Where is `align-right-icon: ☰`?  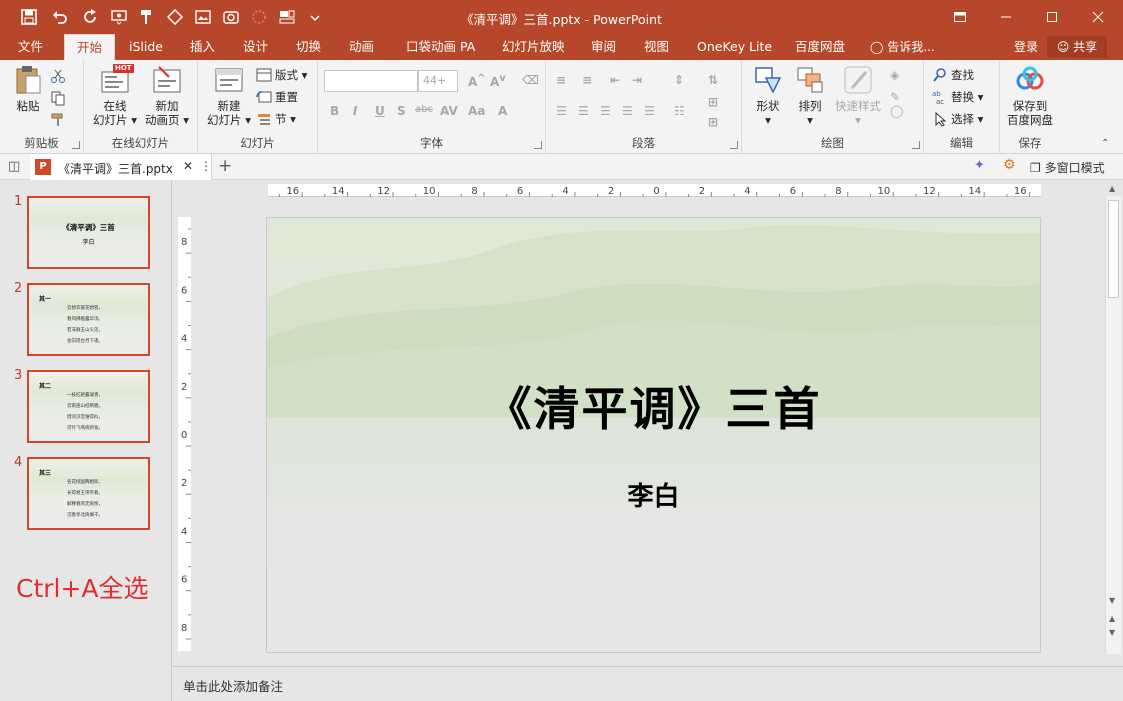
align-right-icon: ☰ is located at coordinates (605, 111).